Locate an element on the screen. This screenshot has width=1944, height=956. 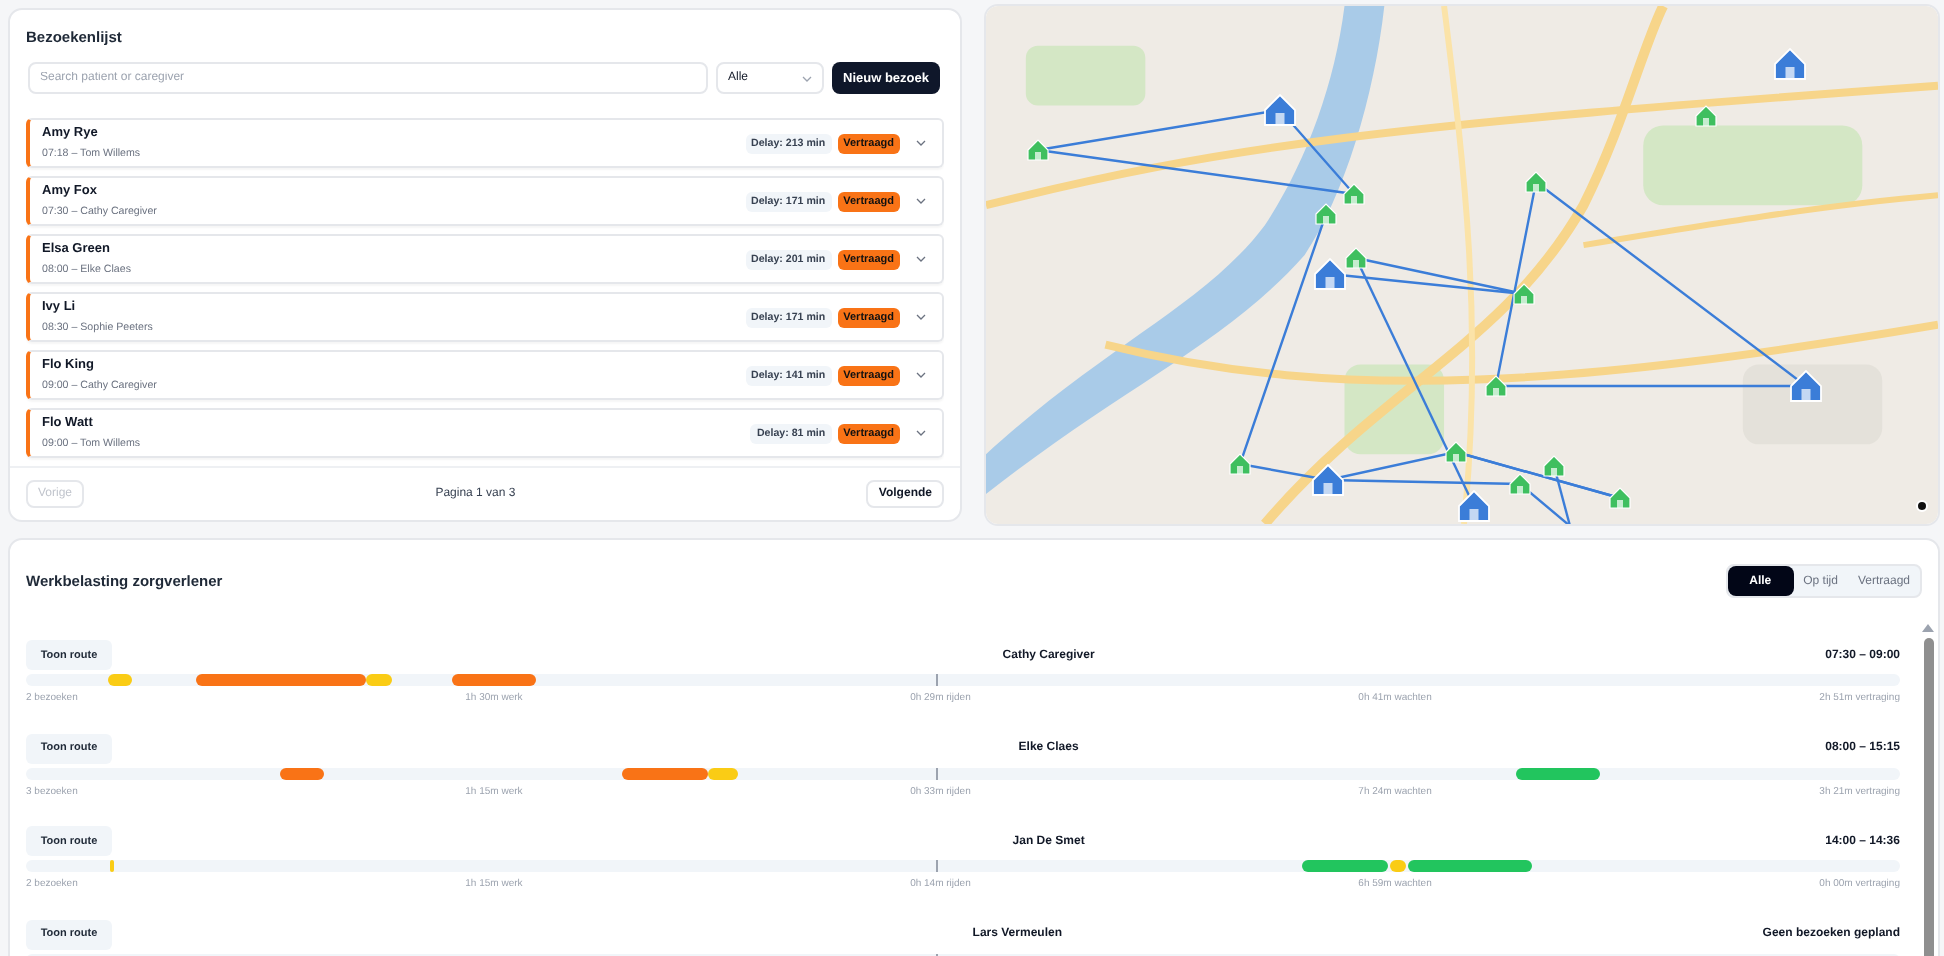
scrollbar is located at coordinates (1928, 790).